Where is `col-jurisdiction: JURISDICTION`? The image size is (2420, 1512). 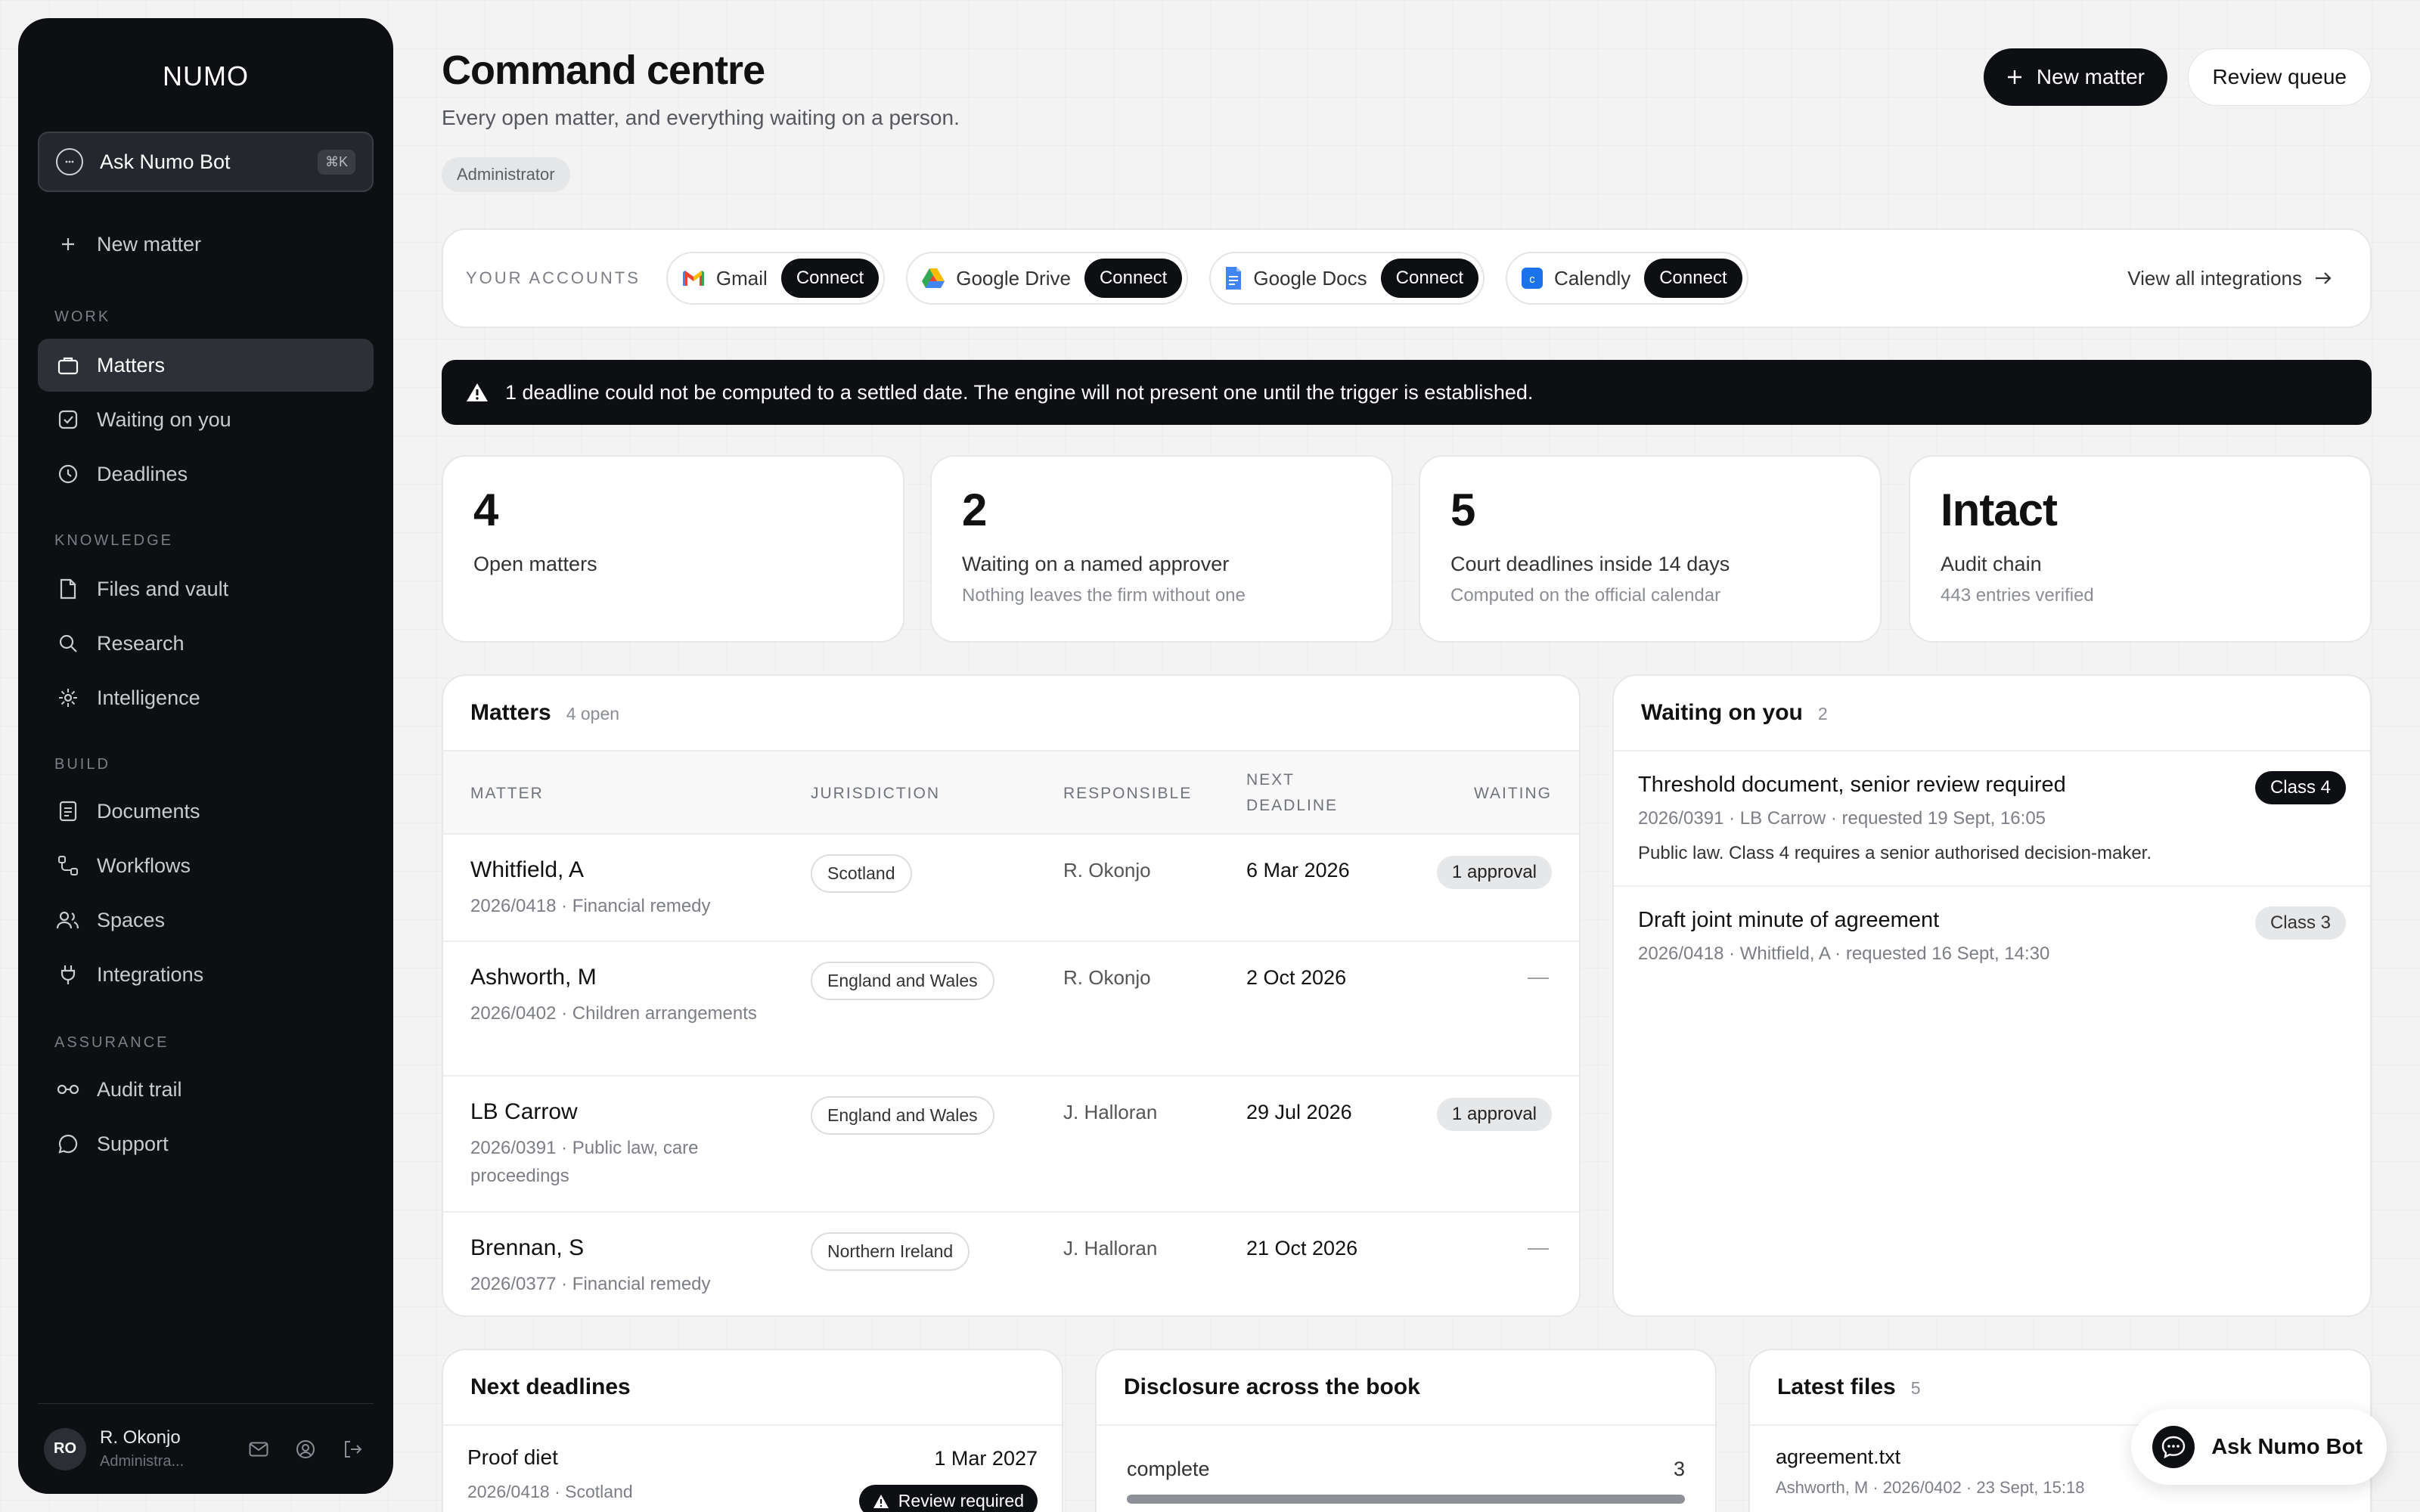
col-jurisdiction: JURISDICTION is located at coordinates (876, 794).